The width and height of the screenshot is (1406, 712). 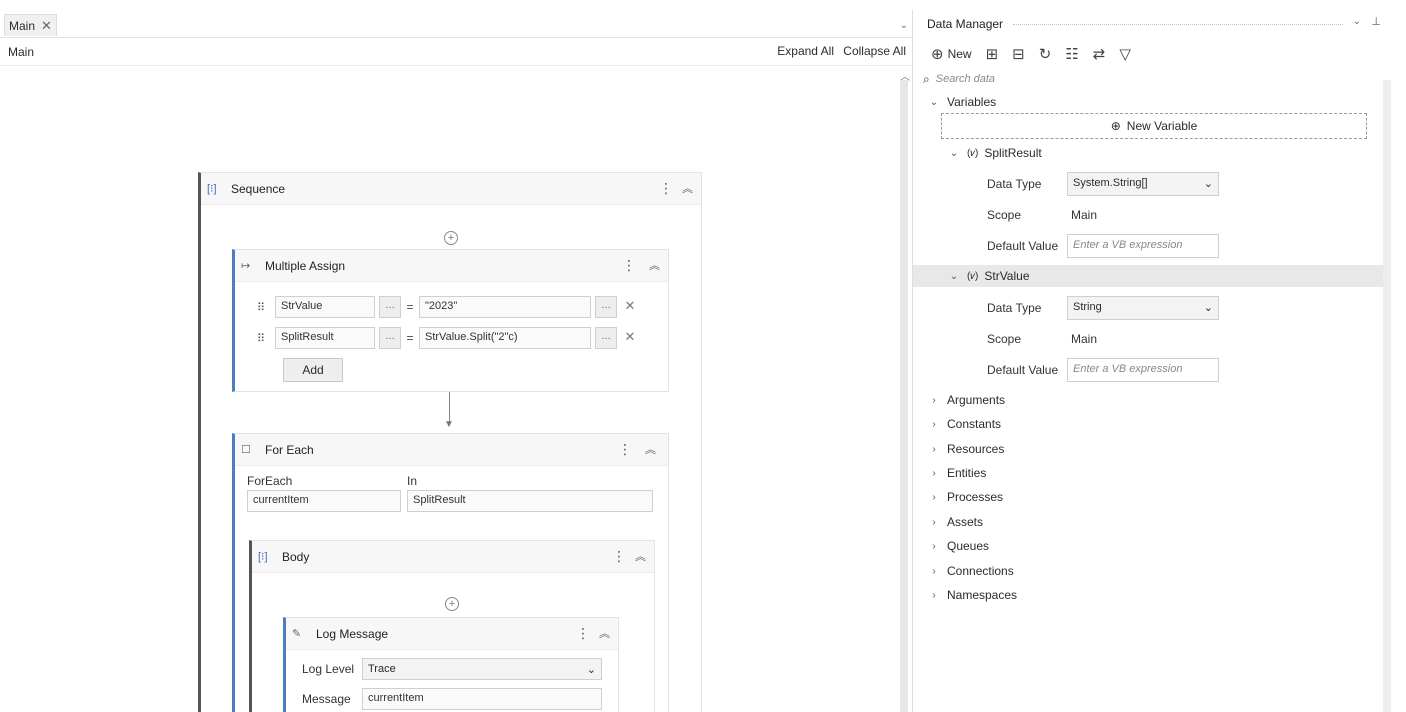 I want to click on data-type-select: System.String[] ⌄, so click(x=1143, y=184).